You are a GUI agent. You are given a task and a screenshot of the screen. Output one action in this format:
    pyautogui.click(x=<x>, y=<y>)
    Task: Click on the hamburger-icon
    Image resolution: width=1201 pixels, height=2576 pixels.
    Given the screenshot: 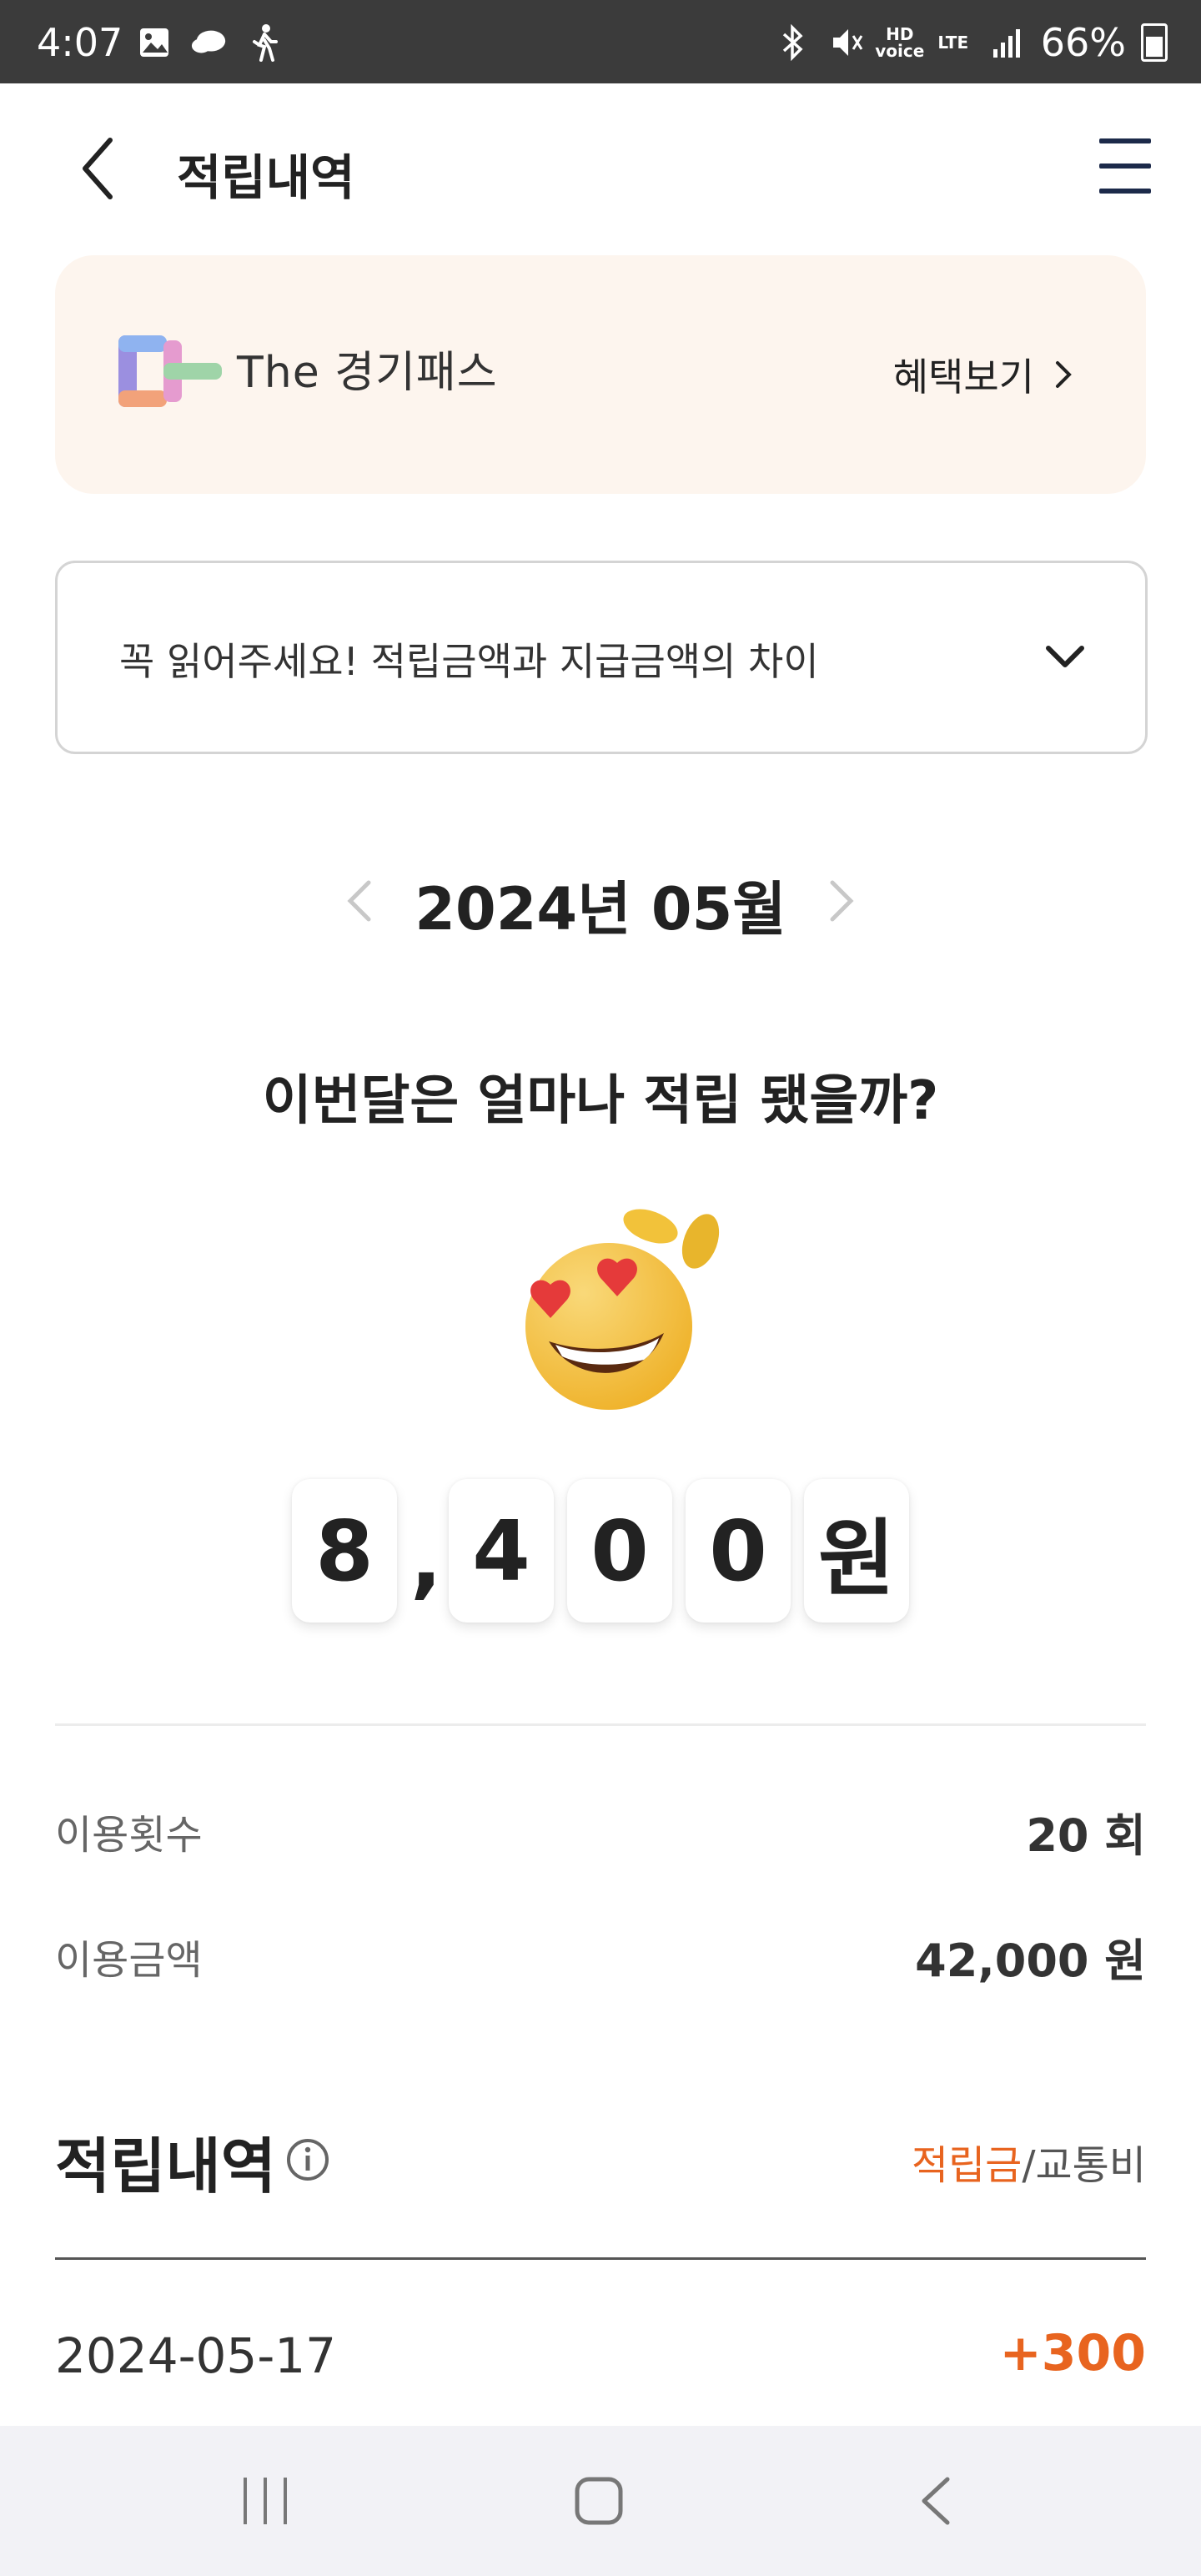 What is the action you would take?
    pyautogui.click(x=1125, y=140)
    